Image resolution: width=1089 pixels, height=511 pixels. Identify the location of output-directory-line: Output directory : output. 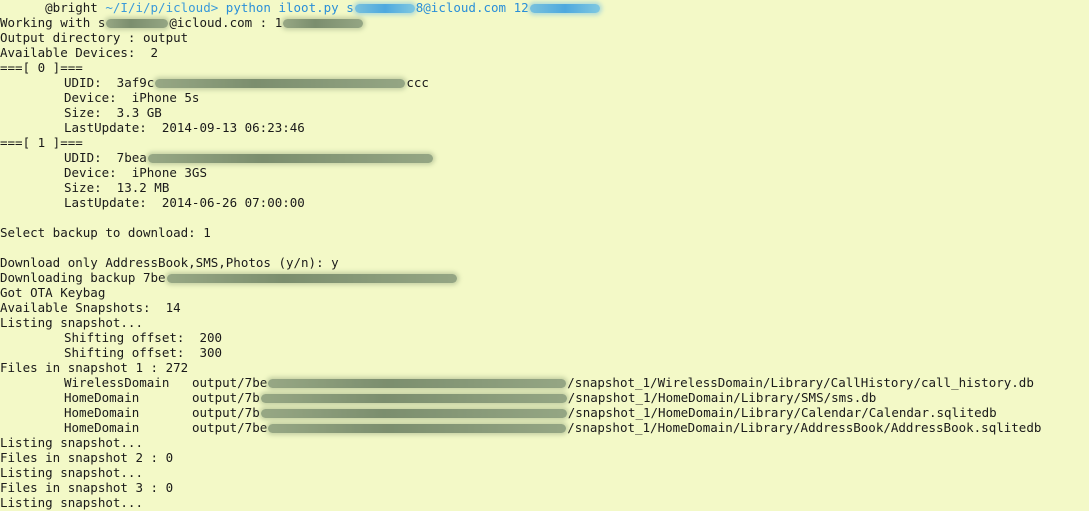
(94, 37).